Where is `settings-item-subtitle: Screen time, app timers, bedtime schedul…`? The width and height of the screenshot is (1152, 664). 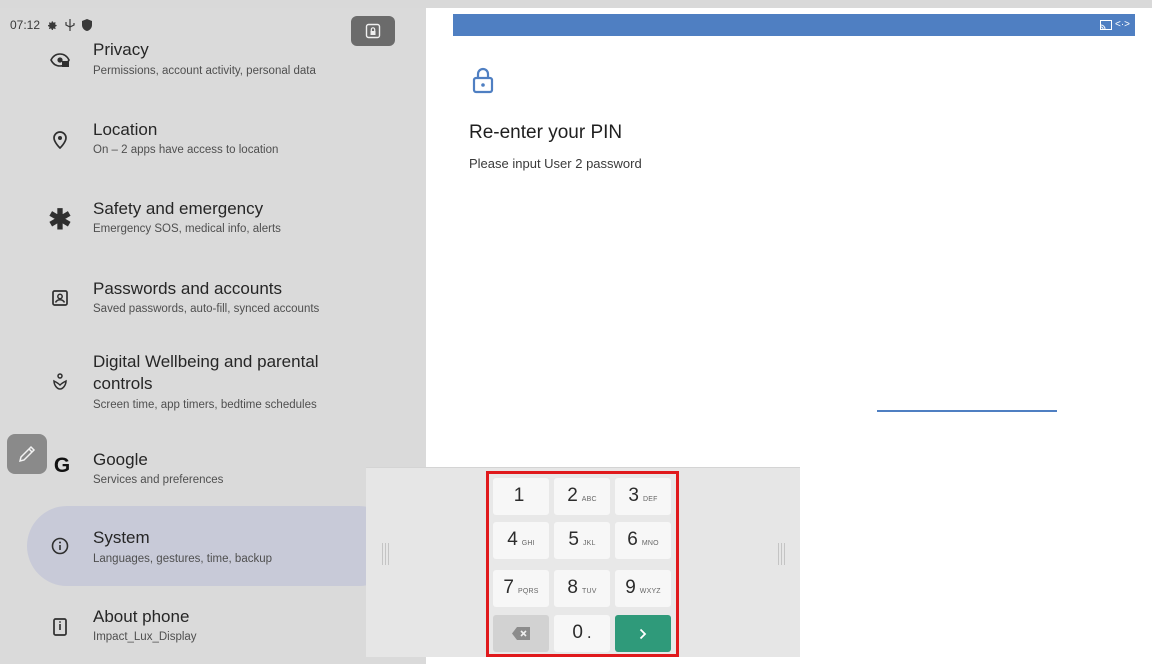
settings-item-subtitle: Screen time, app timers, bedtime schedul… is located at coordinates (205, 405).